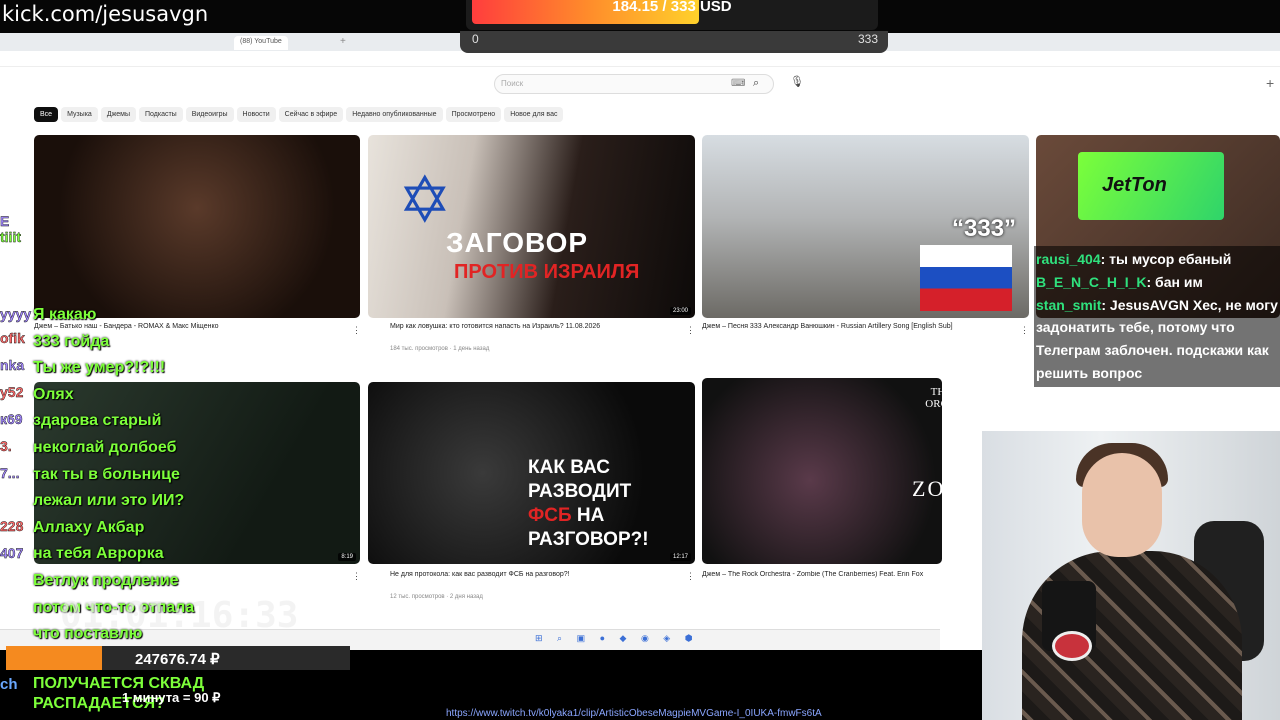  Describe the element at coordinates (5, 221) in the screenshot. I see `chat-nick-cut: Е` at that location.